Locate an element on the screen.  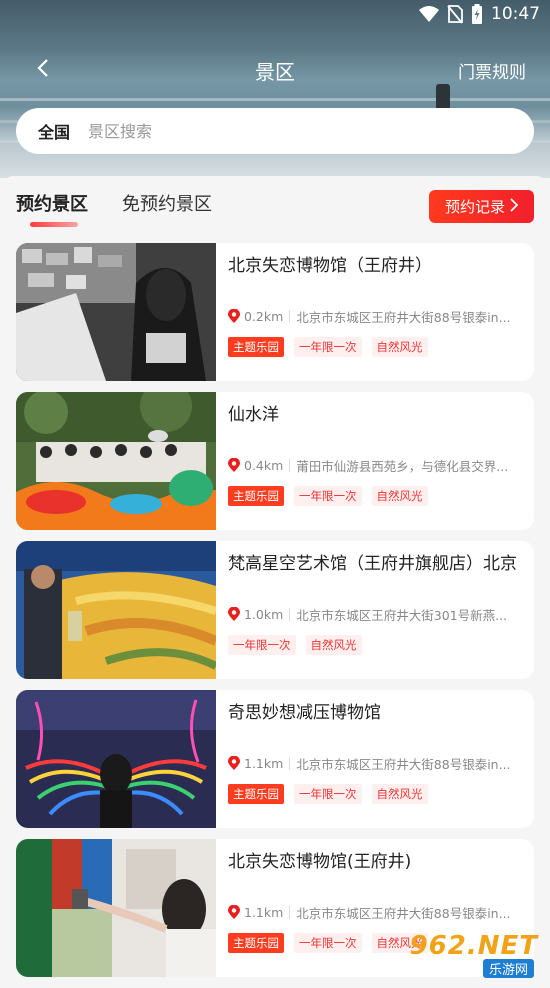
spot-name: 仙水洋 is located at coordinates (253, 415).